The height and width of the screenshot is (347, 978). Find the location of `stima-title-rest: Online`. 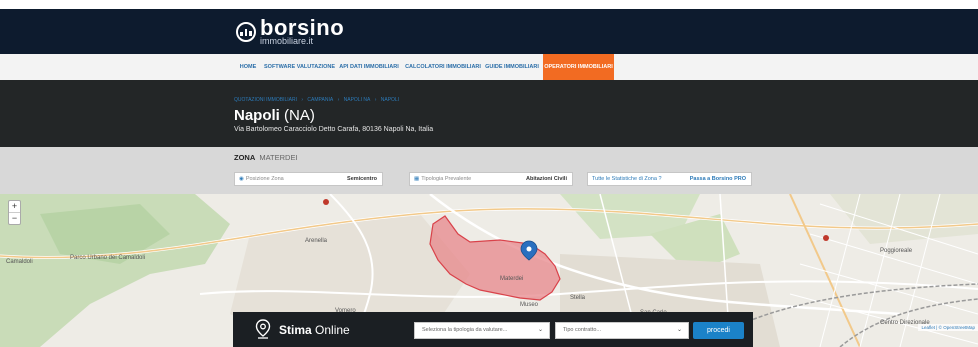

stima-title-rest: Online is located at coordinates (330, 330).